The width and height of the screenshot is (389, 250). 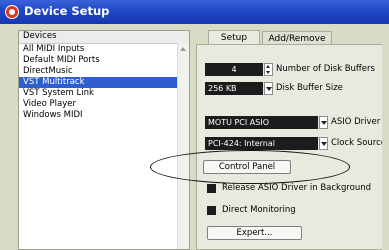 What do you see at coordinates (297, 188) in the screenshot?
I see `release-asio-label: Release ASIO Driver in Background` at bounding box center [297, 188].